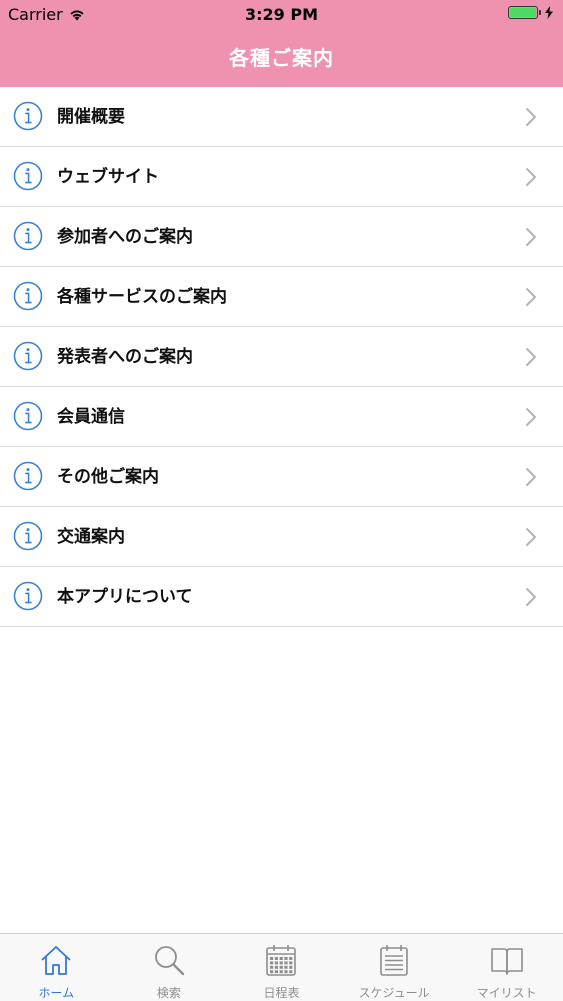 The height and width of the screenshot is (1001, 563). I want to click on list-item-label: 本アプリについて, so click(125, 597).